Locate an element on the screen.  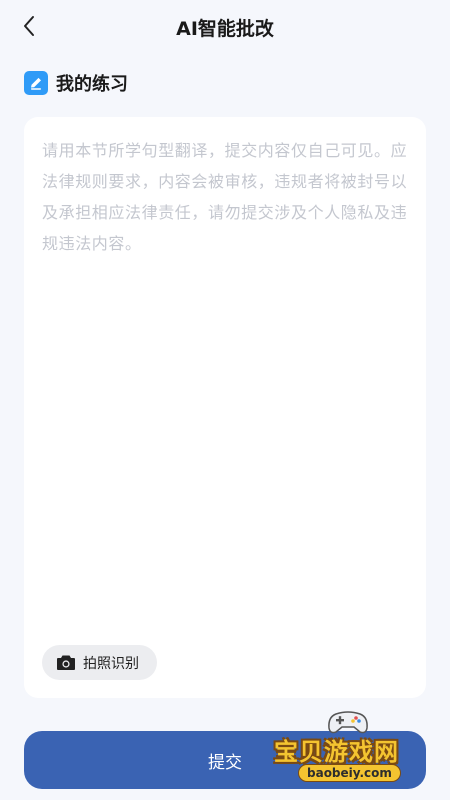
pencil-icon is located at coordinates (36, 83).